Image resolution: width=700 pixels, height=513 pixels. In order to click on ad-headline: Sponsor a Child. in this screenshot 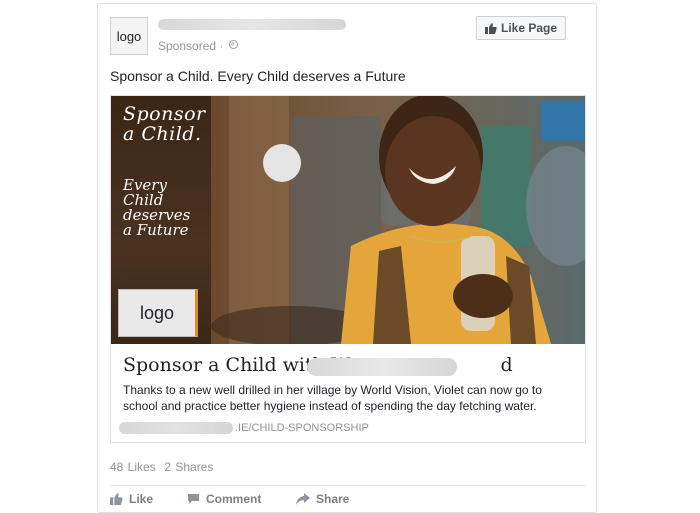, I will do `click(164, 124)`.